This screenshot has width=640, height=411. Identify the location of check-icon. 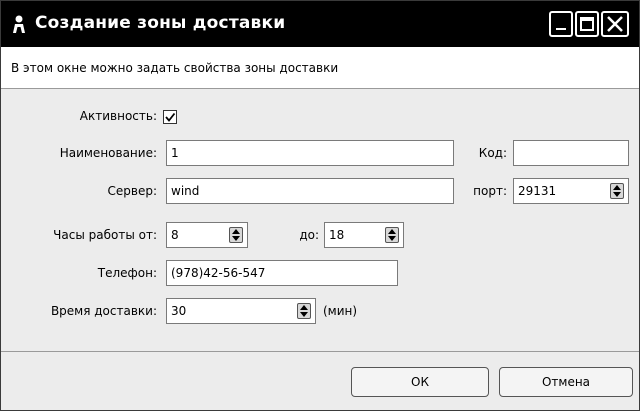
(170, 117).